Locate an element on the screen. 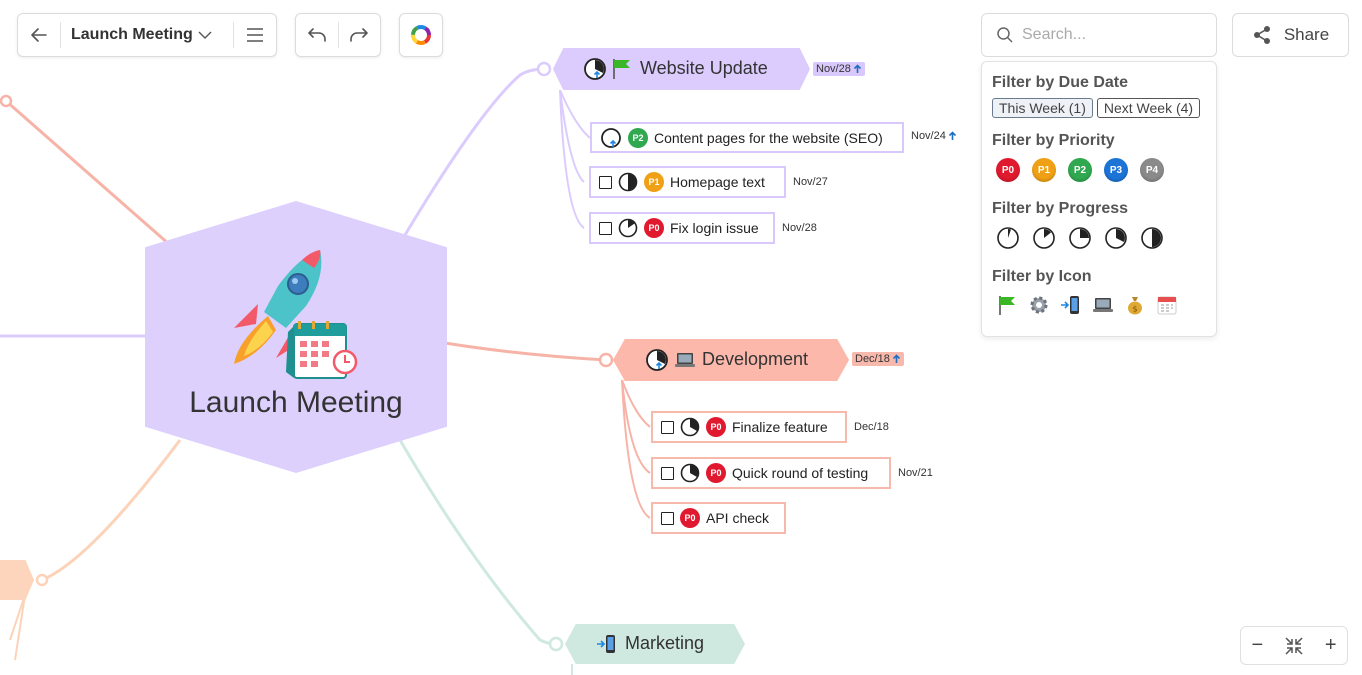 The height and width of the screenshot is (675, 1362). filter-priority-p1: P1 is located at coordinates (1044, 170).